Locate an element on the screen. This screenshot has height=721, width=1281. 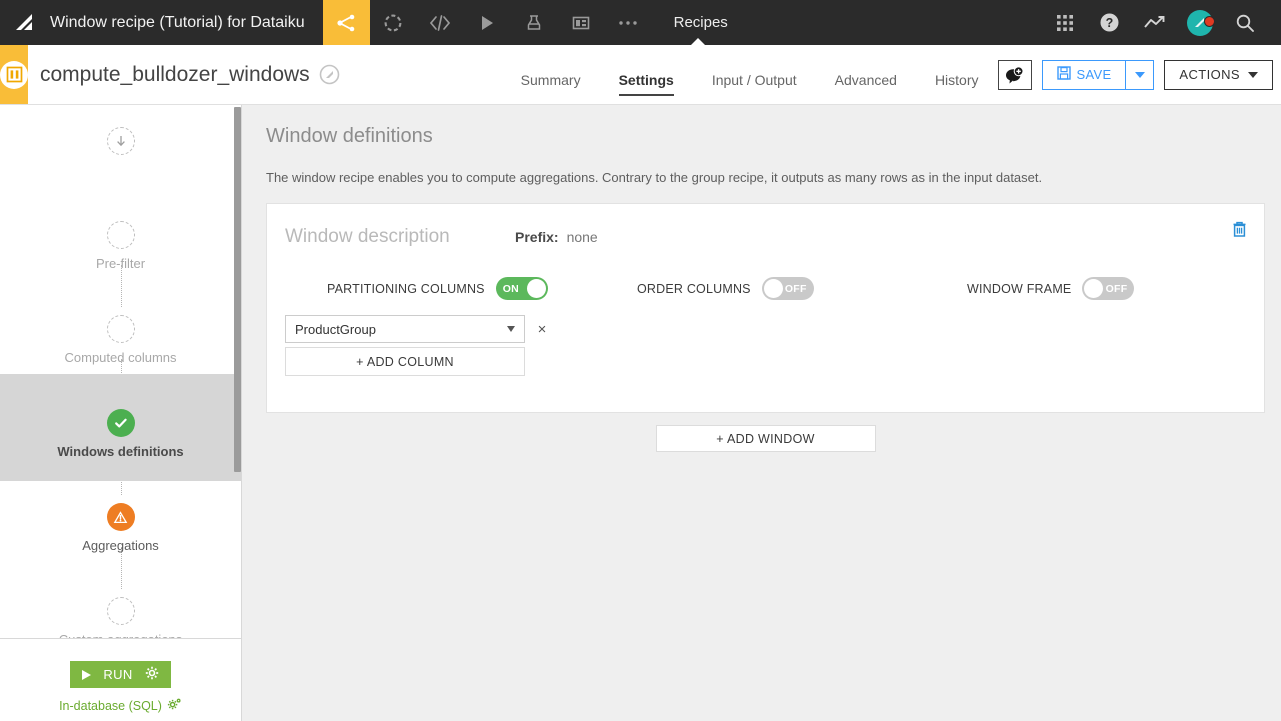
toggle-state-text: ON is located at coordinates (511, 288).